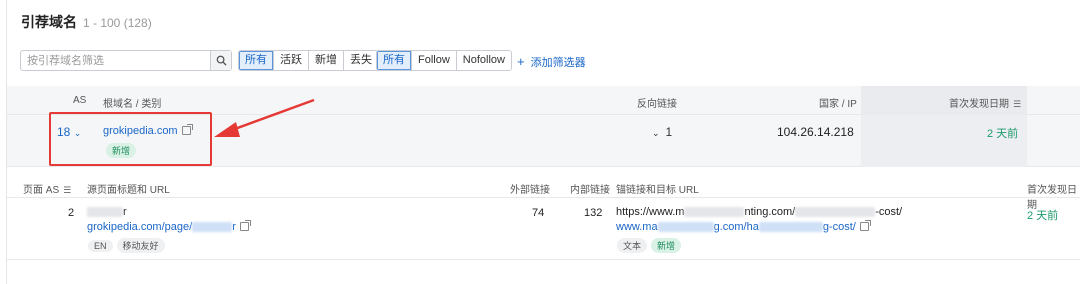  Describe the element at coordinates (273, 115) in the screenshot. I see `arrow-shaft` at that location.